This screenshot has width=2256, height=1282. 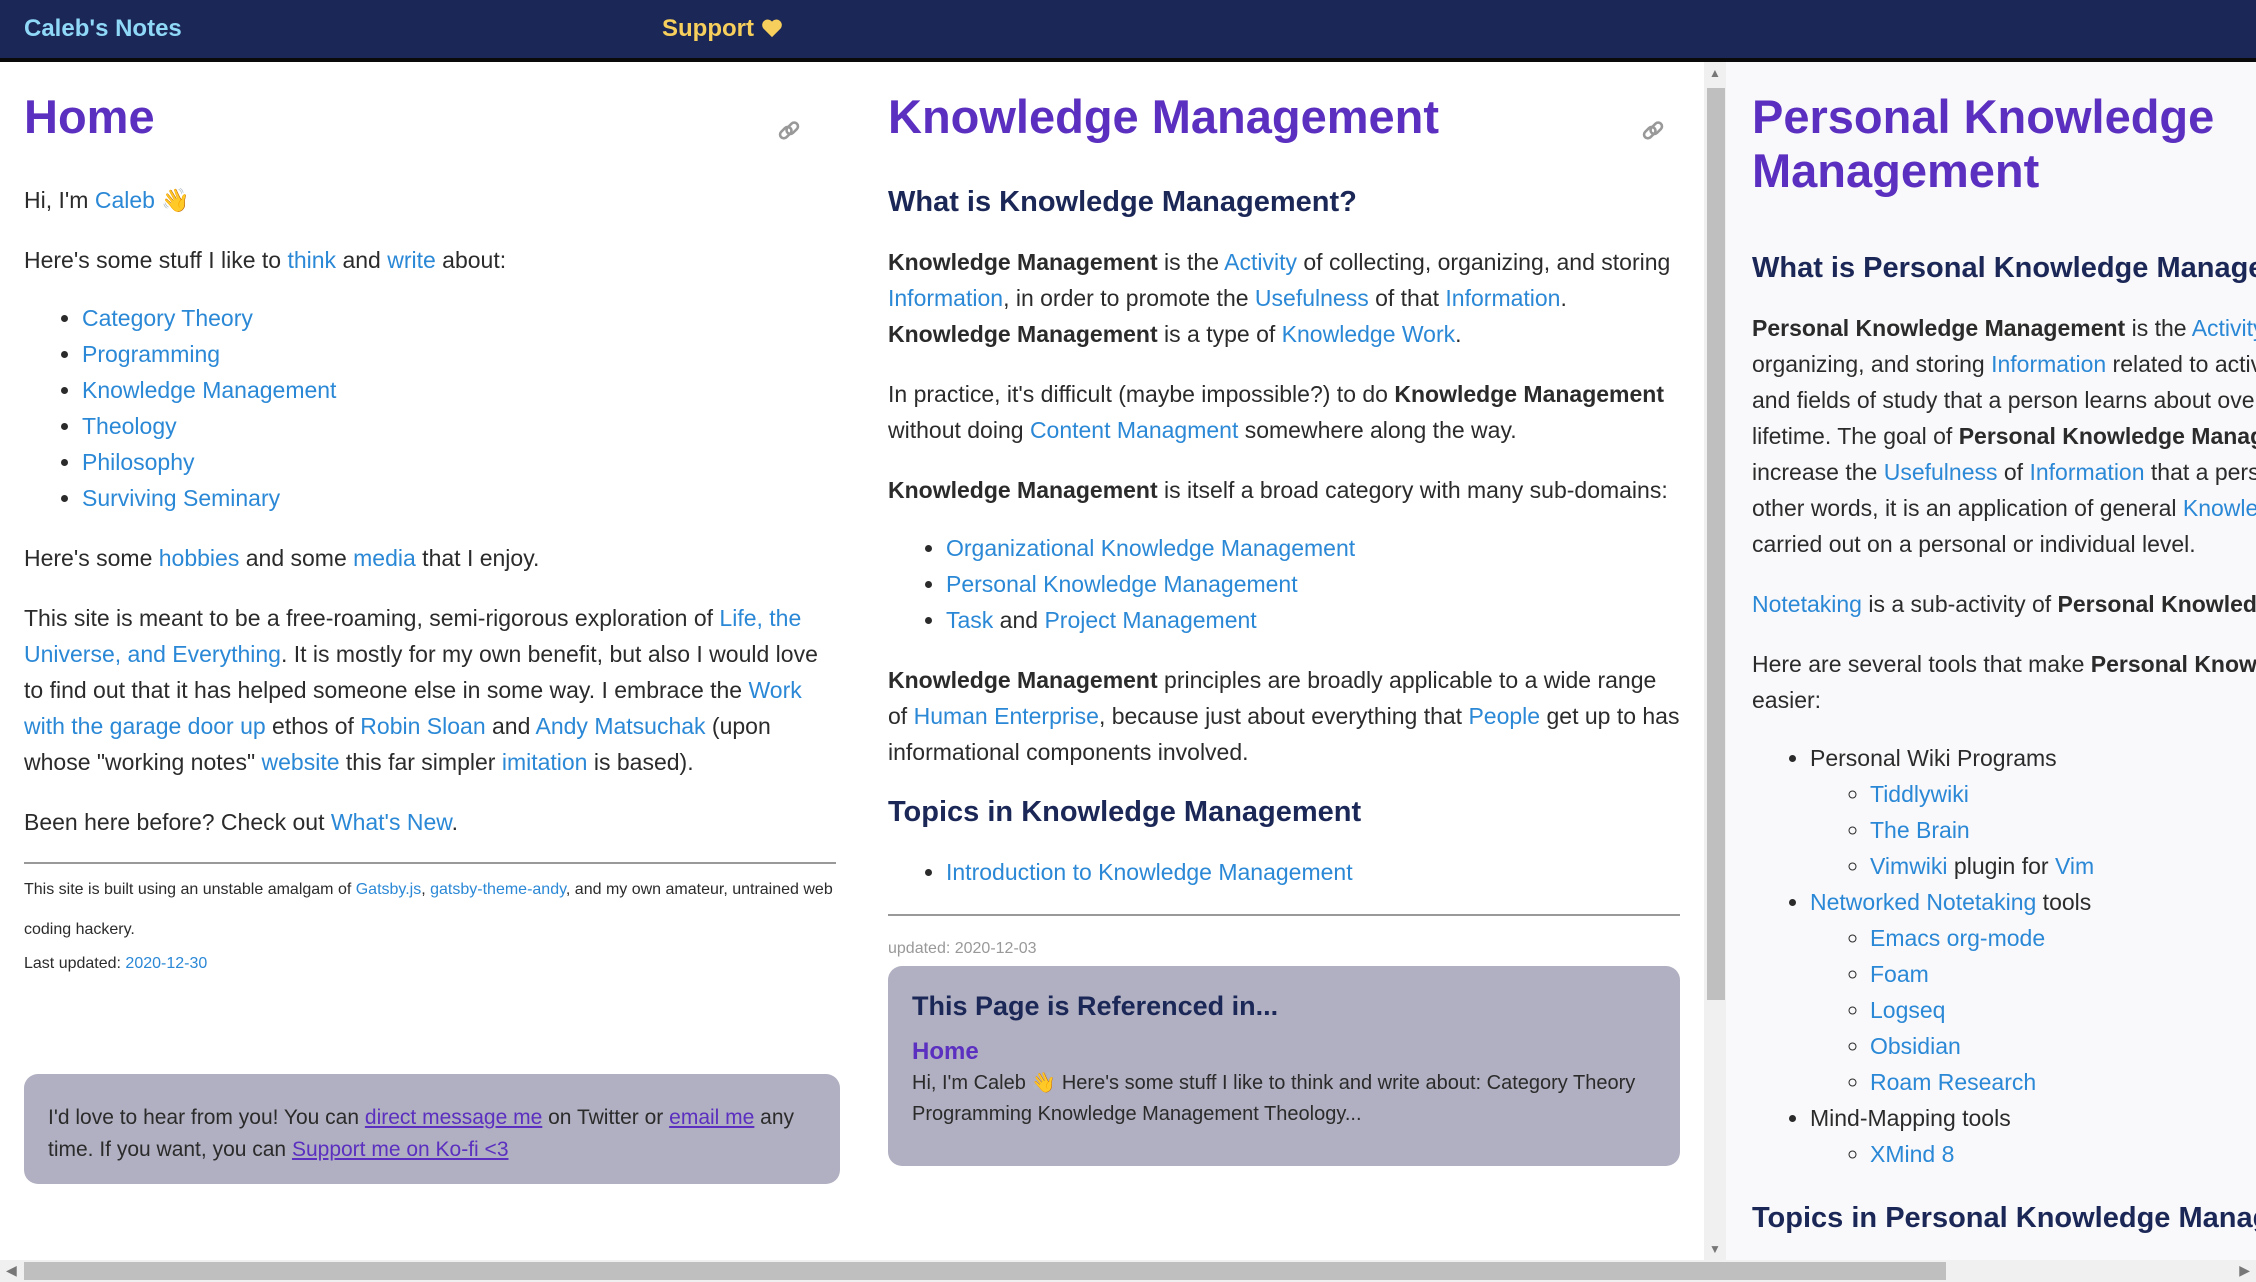 What do you see at coordinates (722, 29) in the screenshot?
I see `support-link: Support` at bounding box center [722, 29].